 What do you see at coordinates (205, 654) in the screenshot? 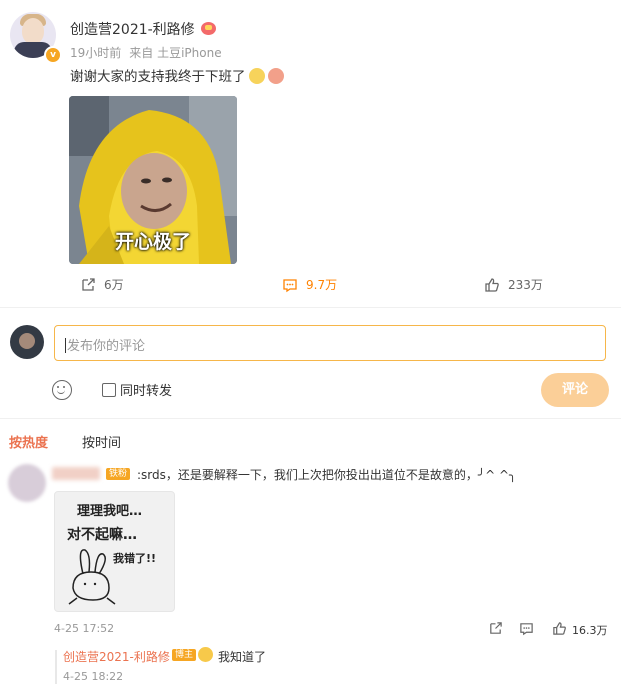
I see `smile-emoji-icon` at bounding box center [205, 654].